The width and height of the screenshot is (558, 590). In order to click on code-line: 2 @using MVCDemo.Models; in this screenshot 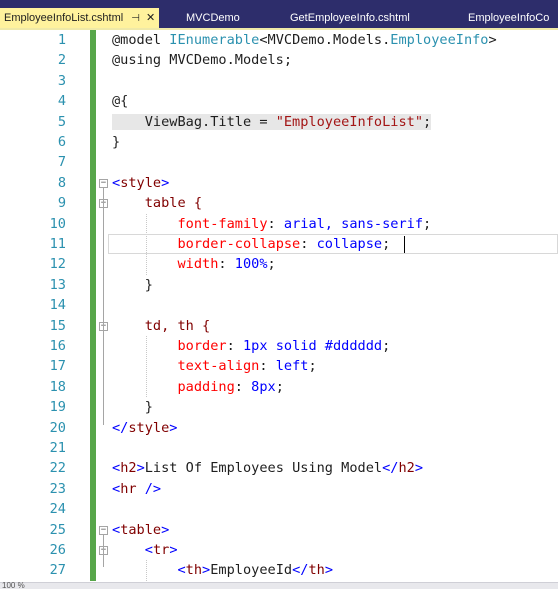, I will do `click(279, 60)`.